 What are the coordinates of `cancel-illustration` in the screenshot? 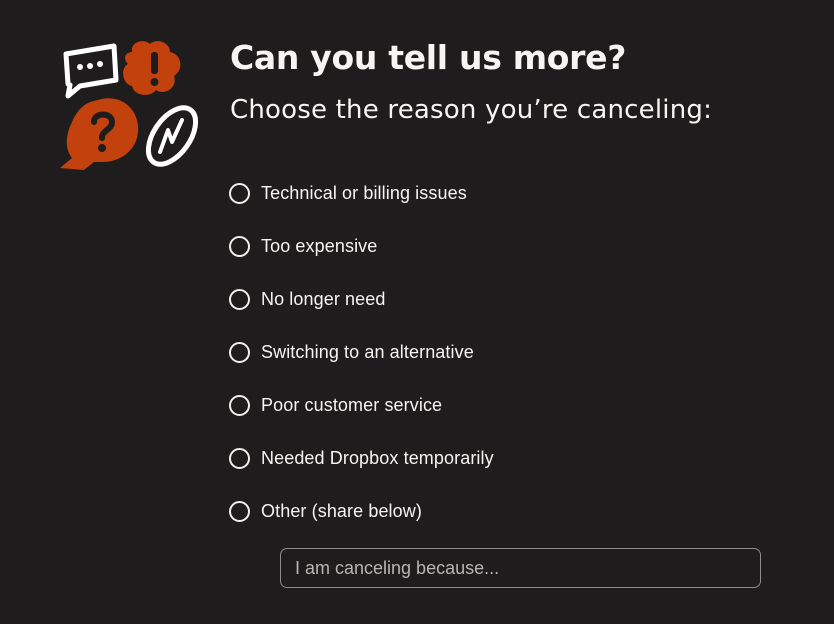 It's located at (130, 105).